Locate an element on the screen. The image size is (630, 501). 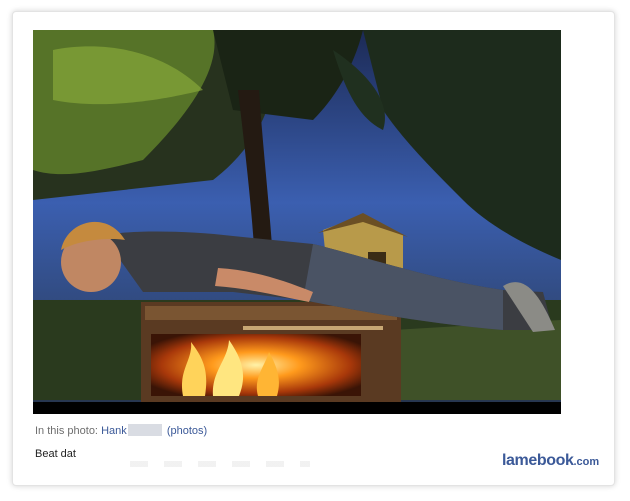
redacted-name-bar is located at coordinates (144, 430).